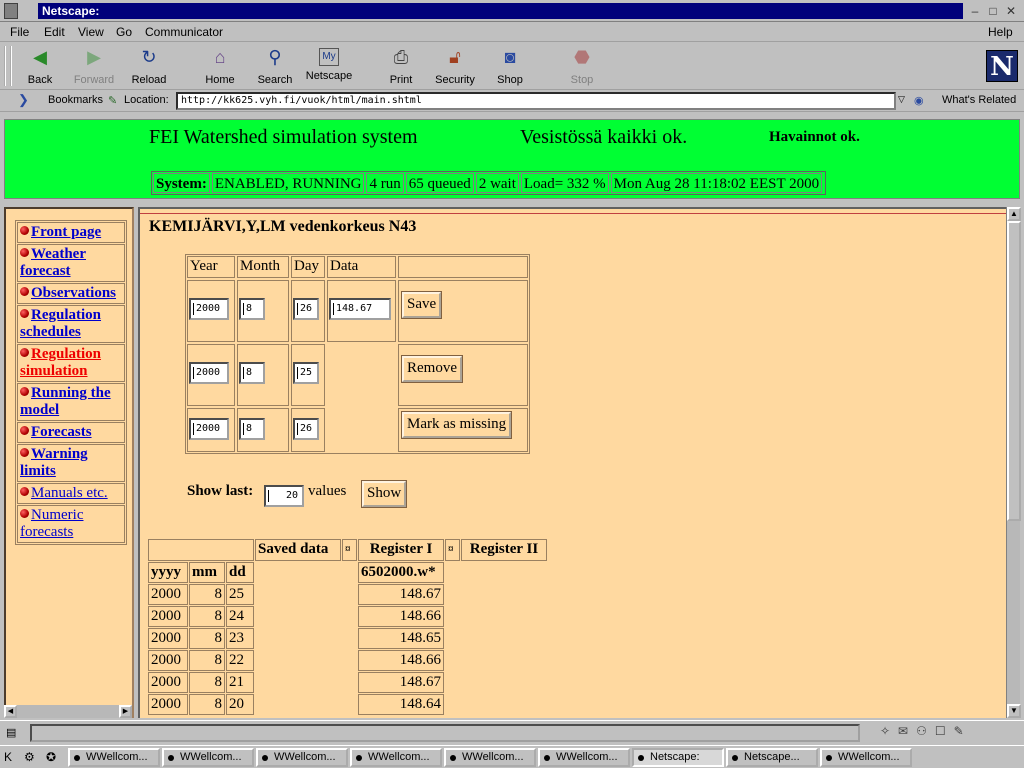 The height and width of the screenshot is (768, 1024). I want to click on print-button: ⎙ Print, so click(401, 66).